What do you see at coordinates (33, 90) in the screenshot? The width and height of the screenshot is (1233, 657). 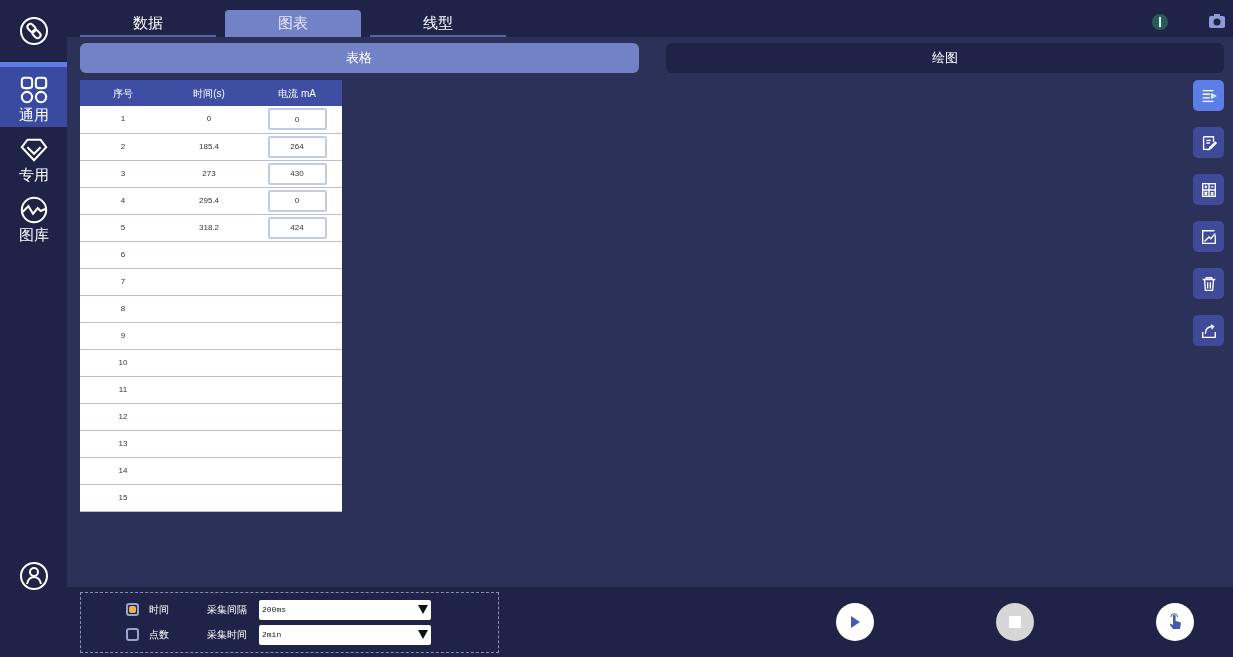 I see `grid-icon` at bounding box center [33, 90].